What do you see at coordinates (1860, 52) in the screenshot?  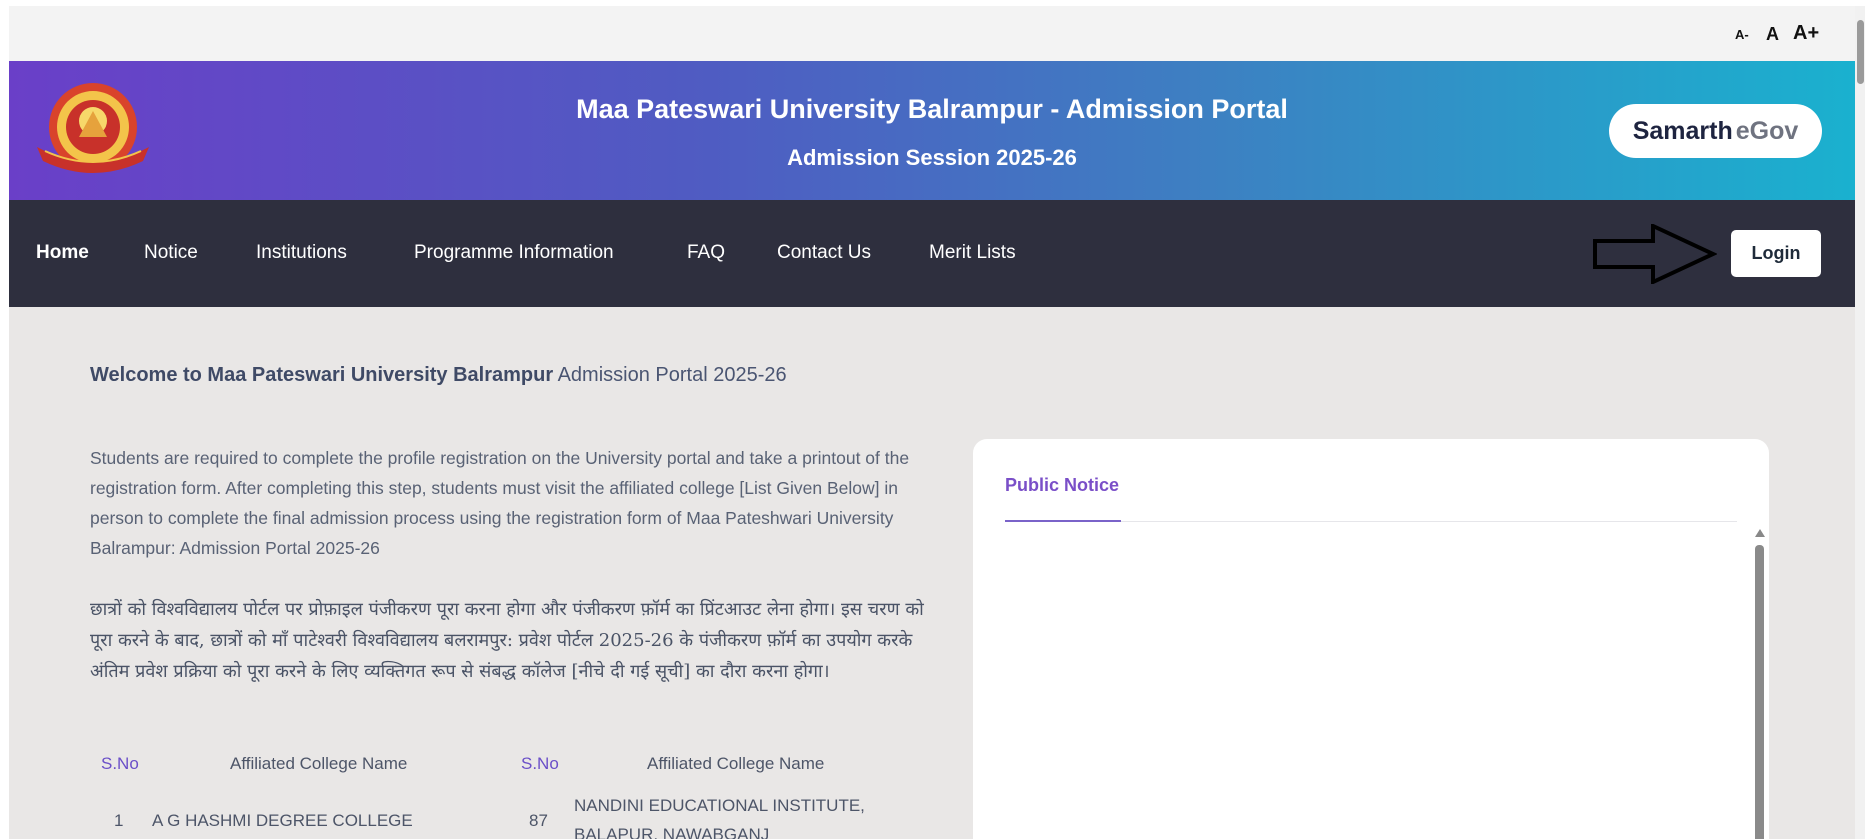 I see `page-scrollbar-thumb` at bounding box center [1860, 52].